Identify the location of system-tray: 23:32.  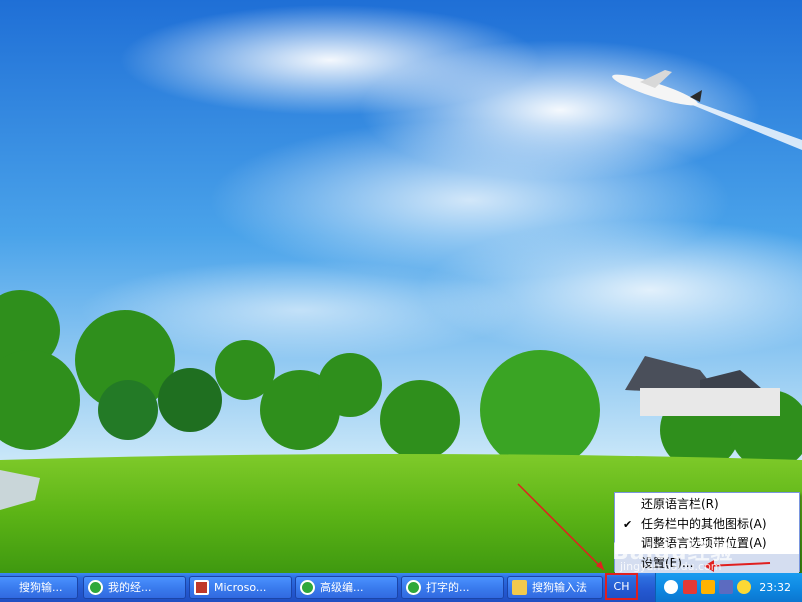
(728, 587).